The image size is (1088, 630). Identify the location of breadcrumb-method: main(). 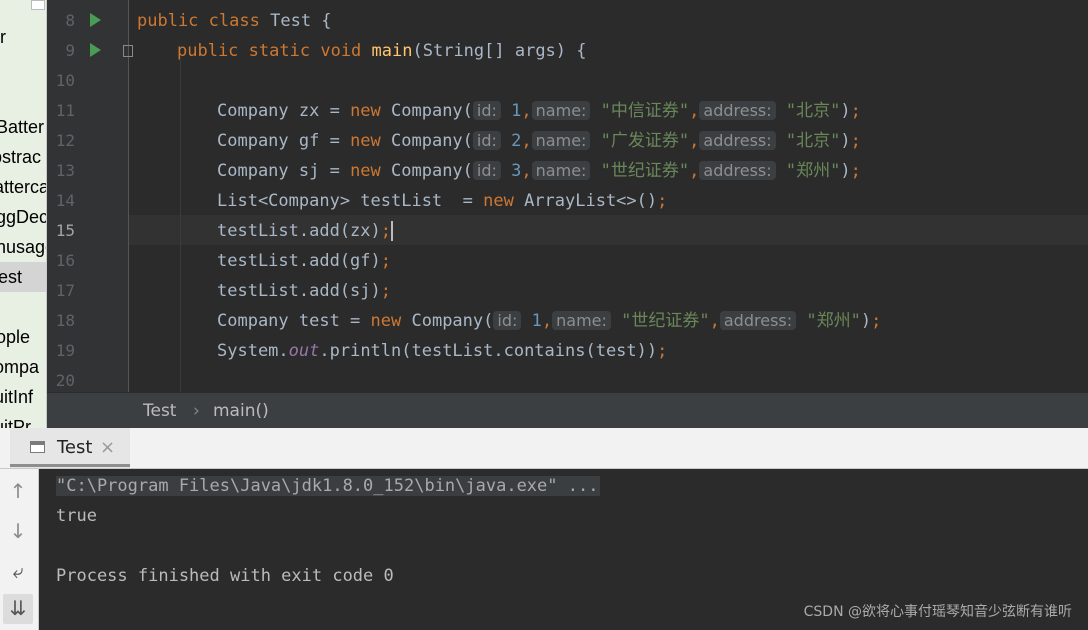
(241, 411).